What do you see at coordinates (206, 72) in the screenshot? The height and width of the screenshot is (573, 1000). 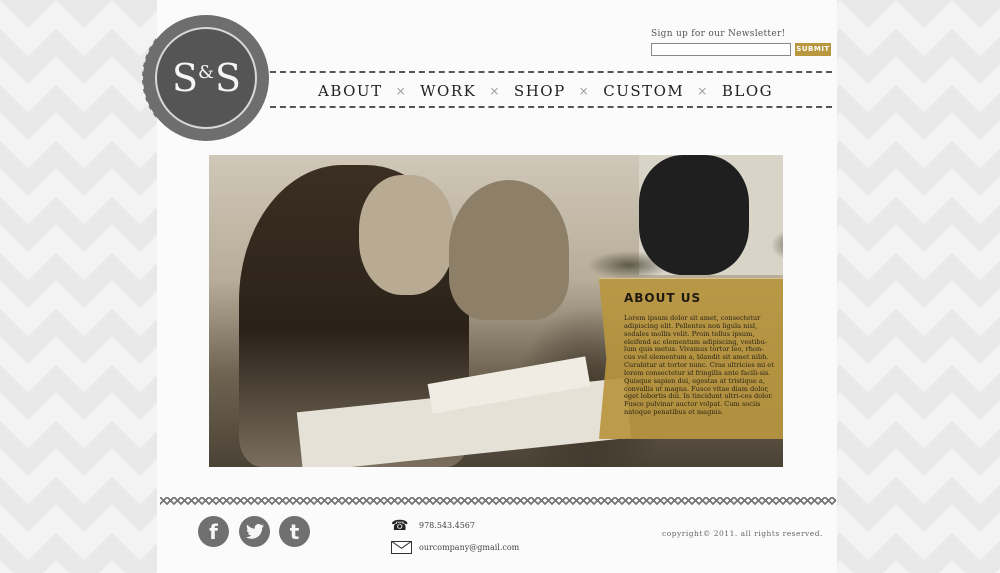 I see `logo-ampersand: &` at bounding box center [206, 72].